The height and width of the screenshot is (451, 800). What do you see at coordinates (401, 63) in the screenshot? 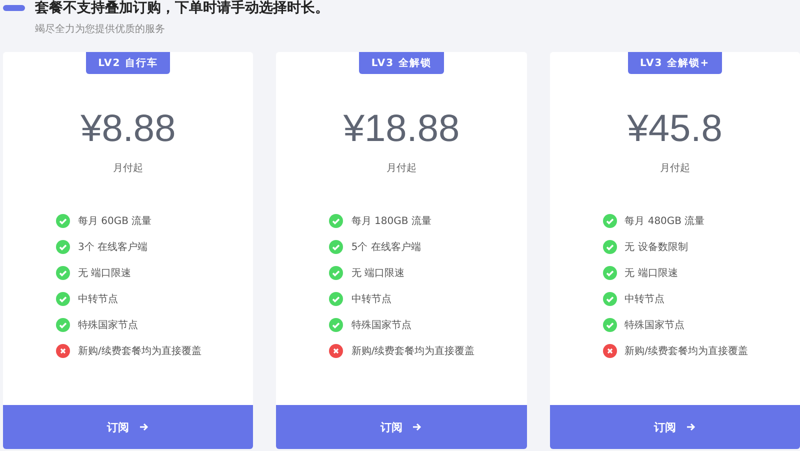
I see `plan-badge: LV3 全解锁` at bounding box center [401, 63].